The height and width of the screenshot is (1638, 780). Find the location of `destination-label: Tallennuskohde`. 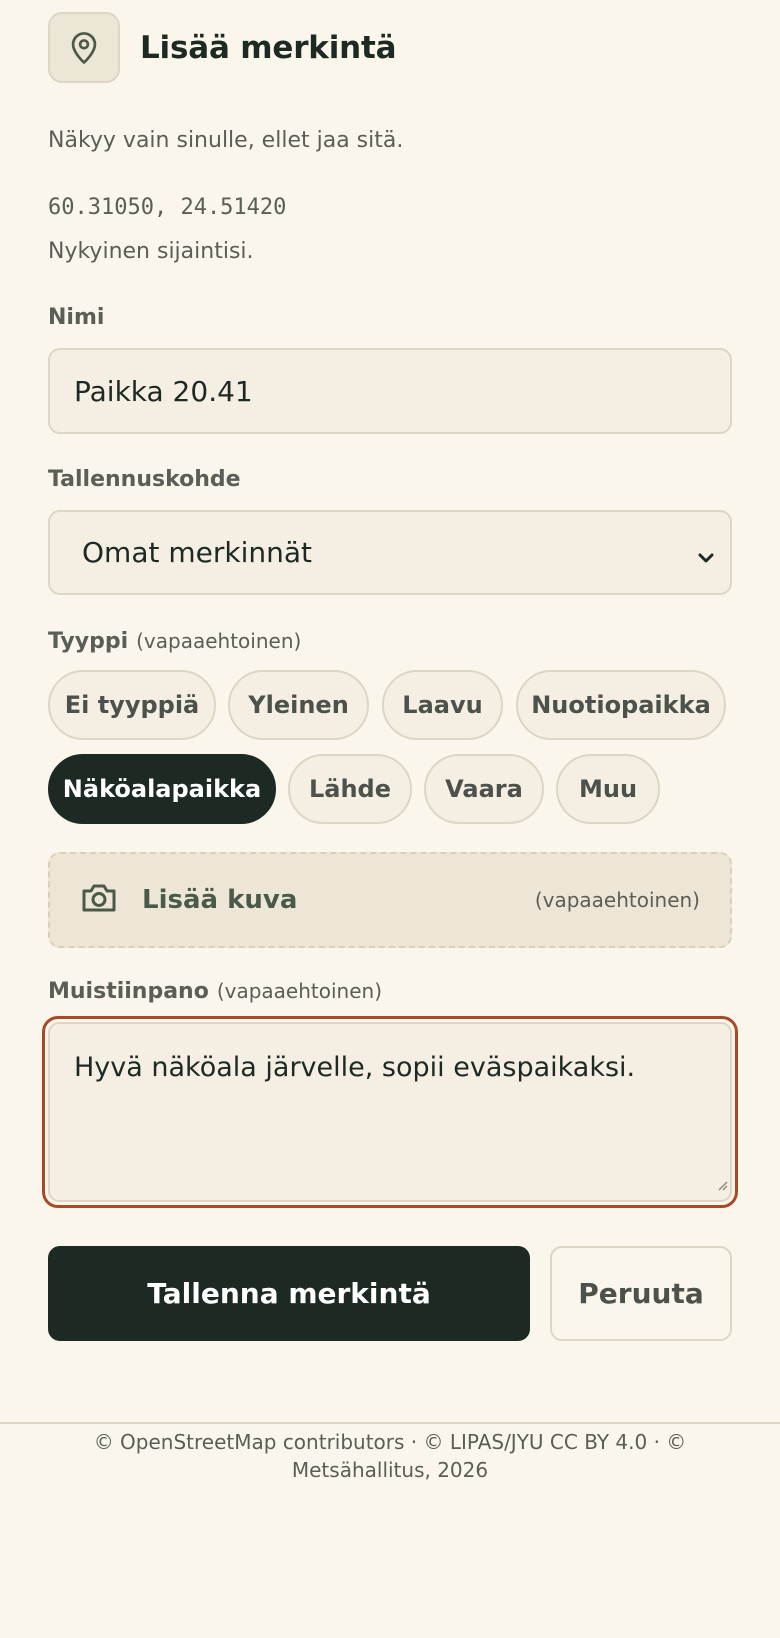

destination-label: Tallennuskohde is located at coordinates (144, 479).